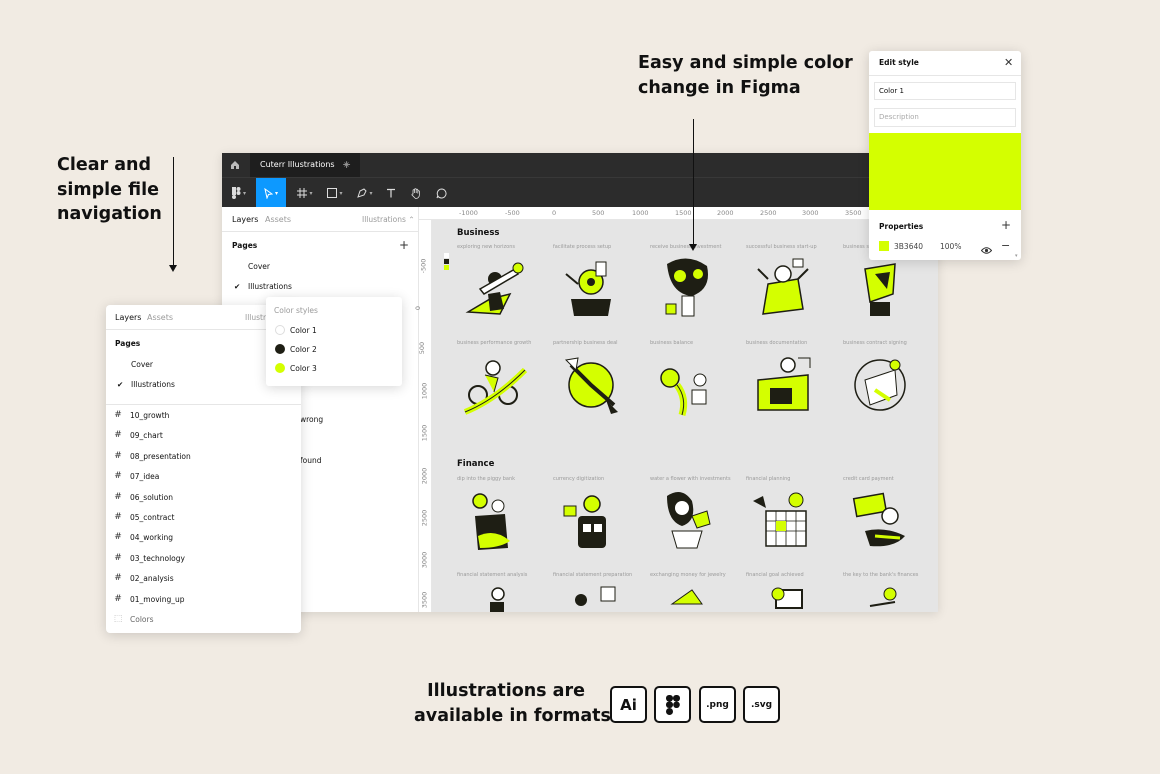 This screenshot has width=1160, height=774. Describe the element at coordinates (945, 117) in the screenshot. I see `description-input: Description` at that location.